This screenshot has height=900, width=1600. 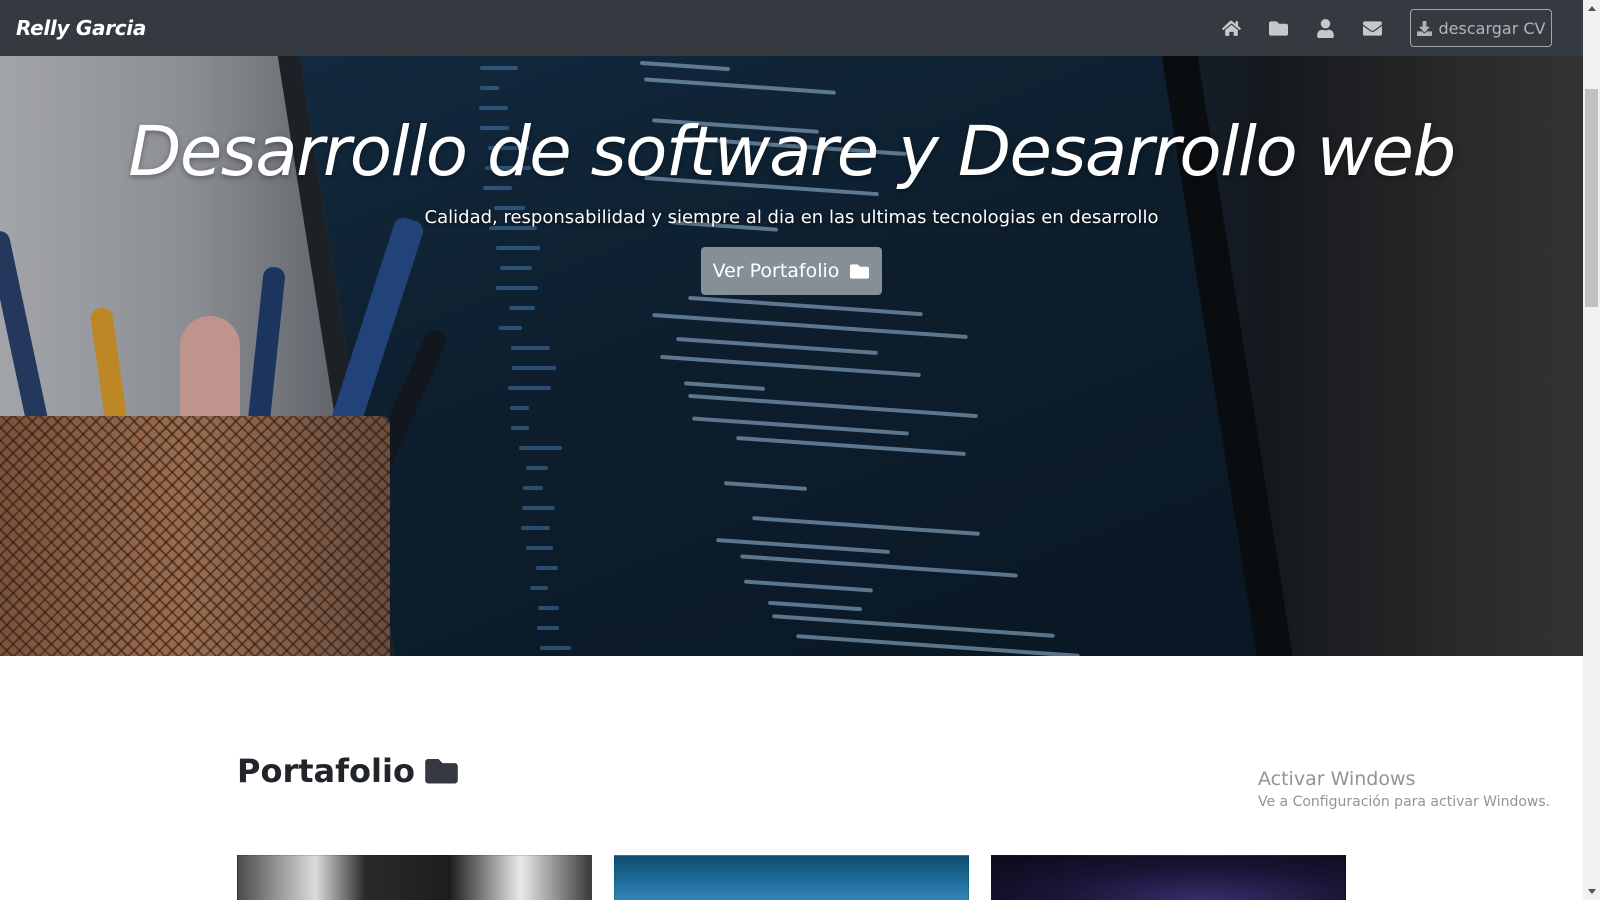 I want to click on nav-contact-link, so click(x=1372, y=28).